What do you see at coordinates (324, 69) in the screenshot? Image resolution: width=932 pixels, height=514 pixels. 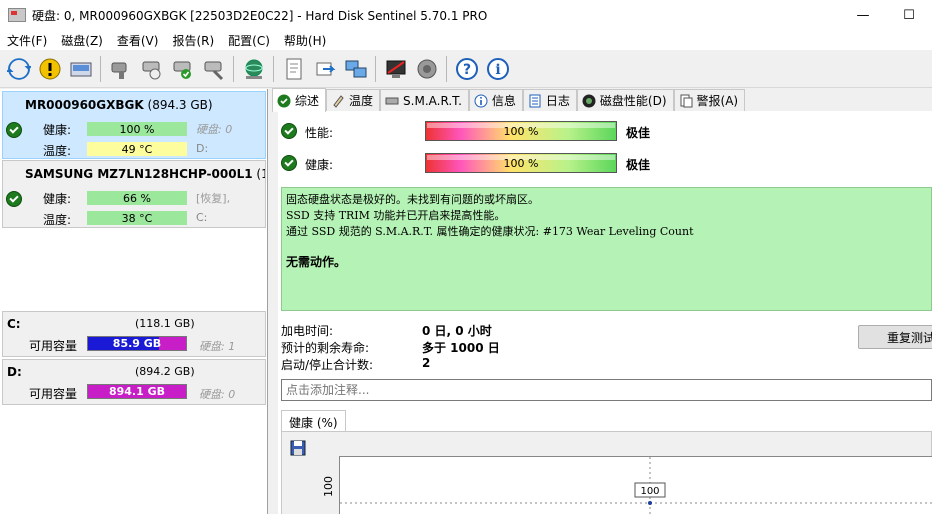 I see `send-report-icon` at bounding box center [324, 69].